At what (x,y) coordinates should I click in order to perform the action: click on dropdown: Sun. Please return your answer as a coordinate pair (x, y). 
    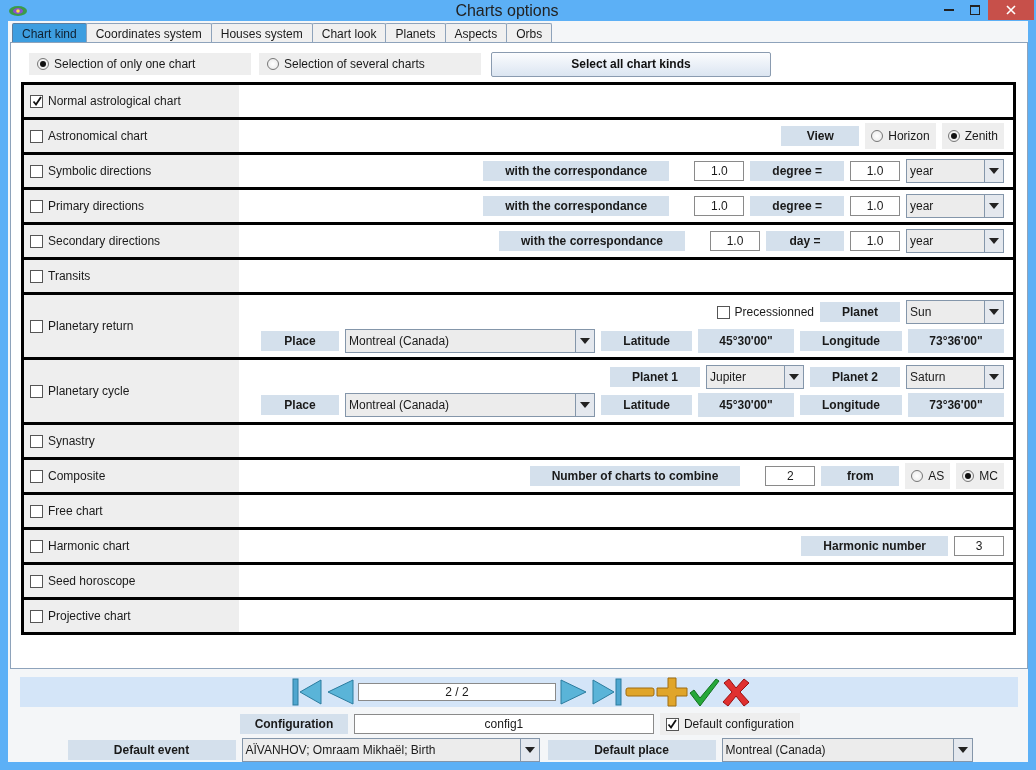
    Looking at the image, I should click on (955, 312).